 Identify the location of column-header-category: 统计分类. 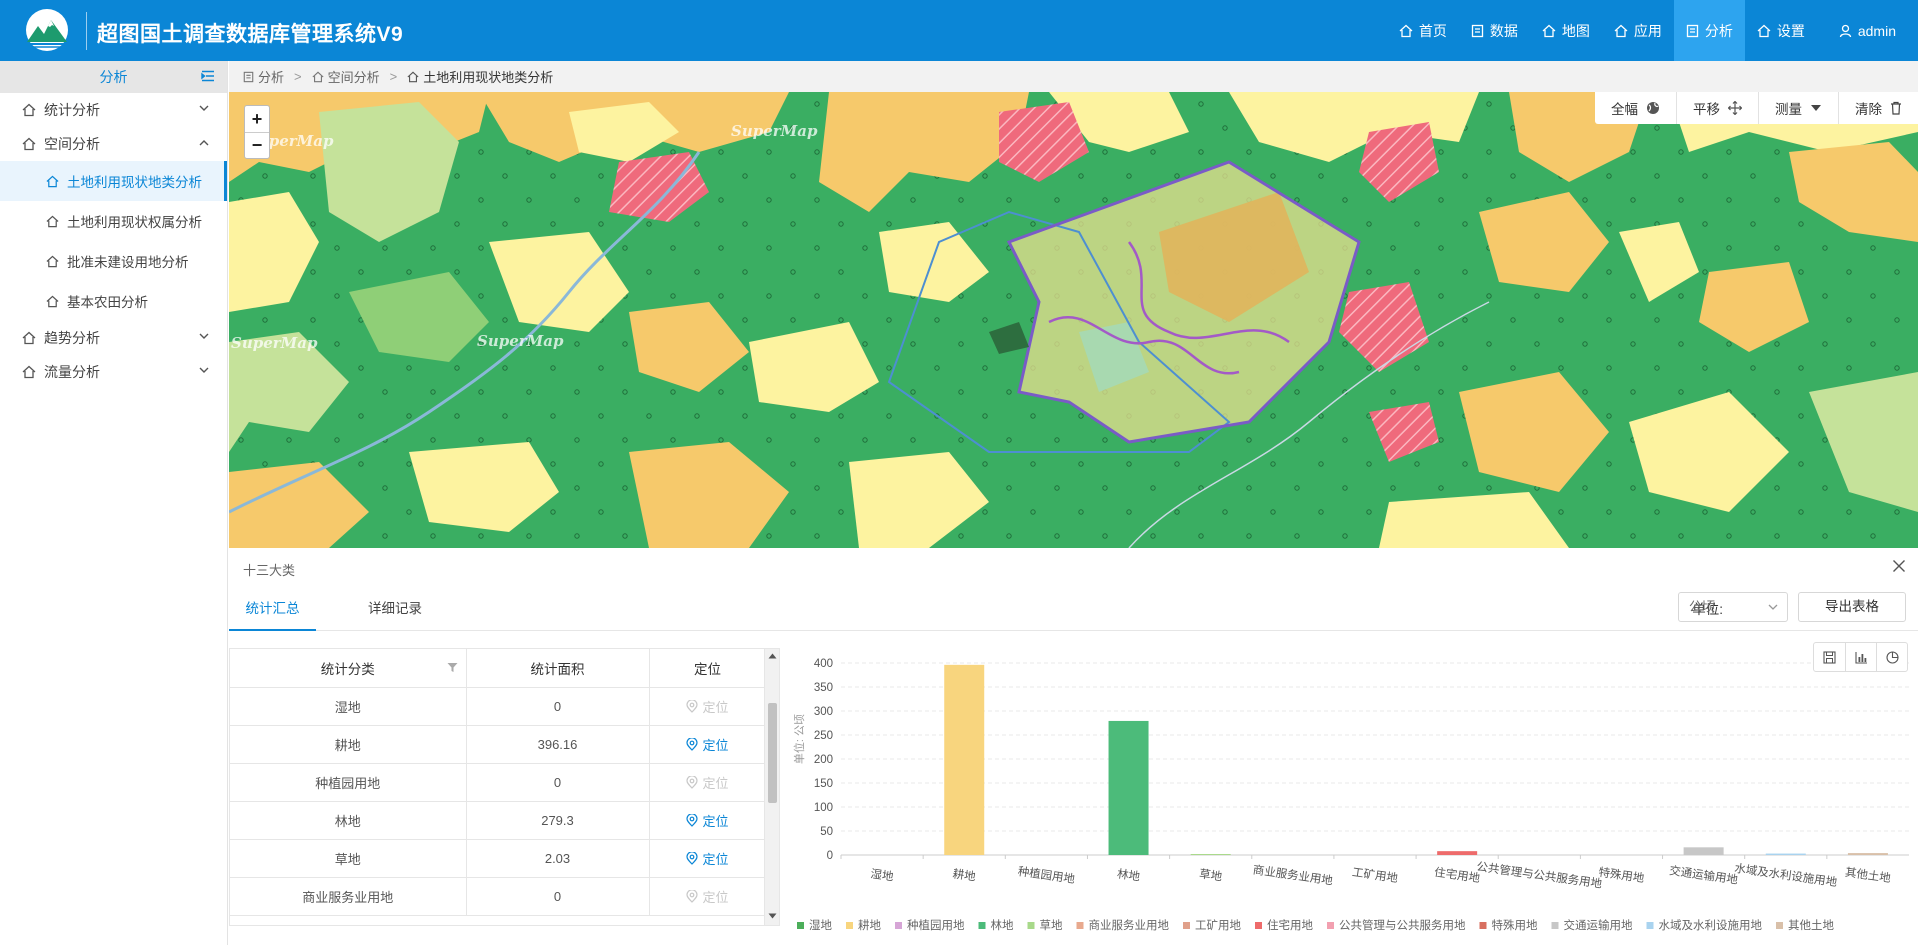
(348, 668).